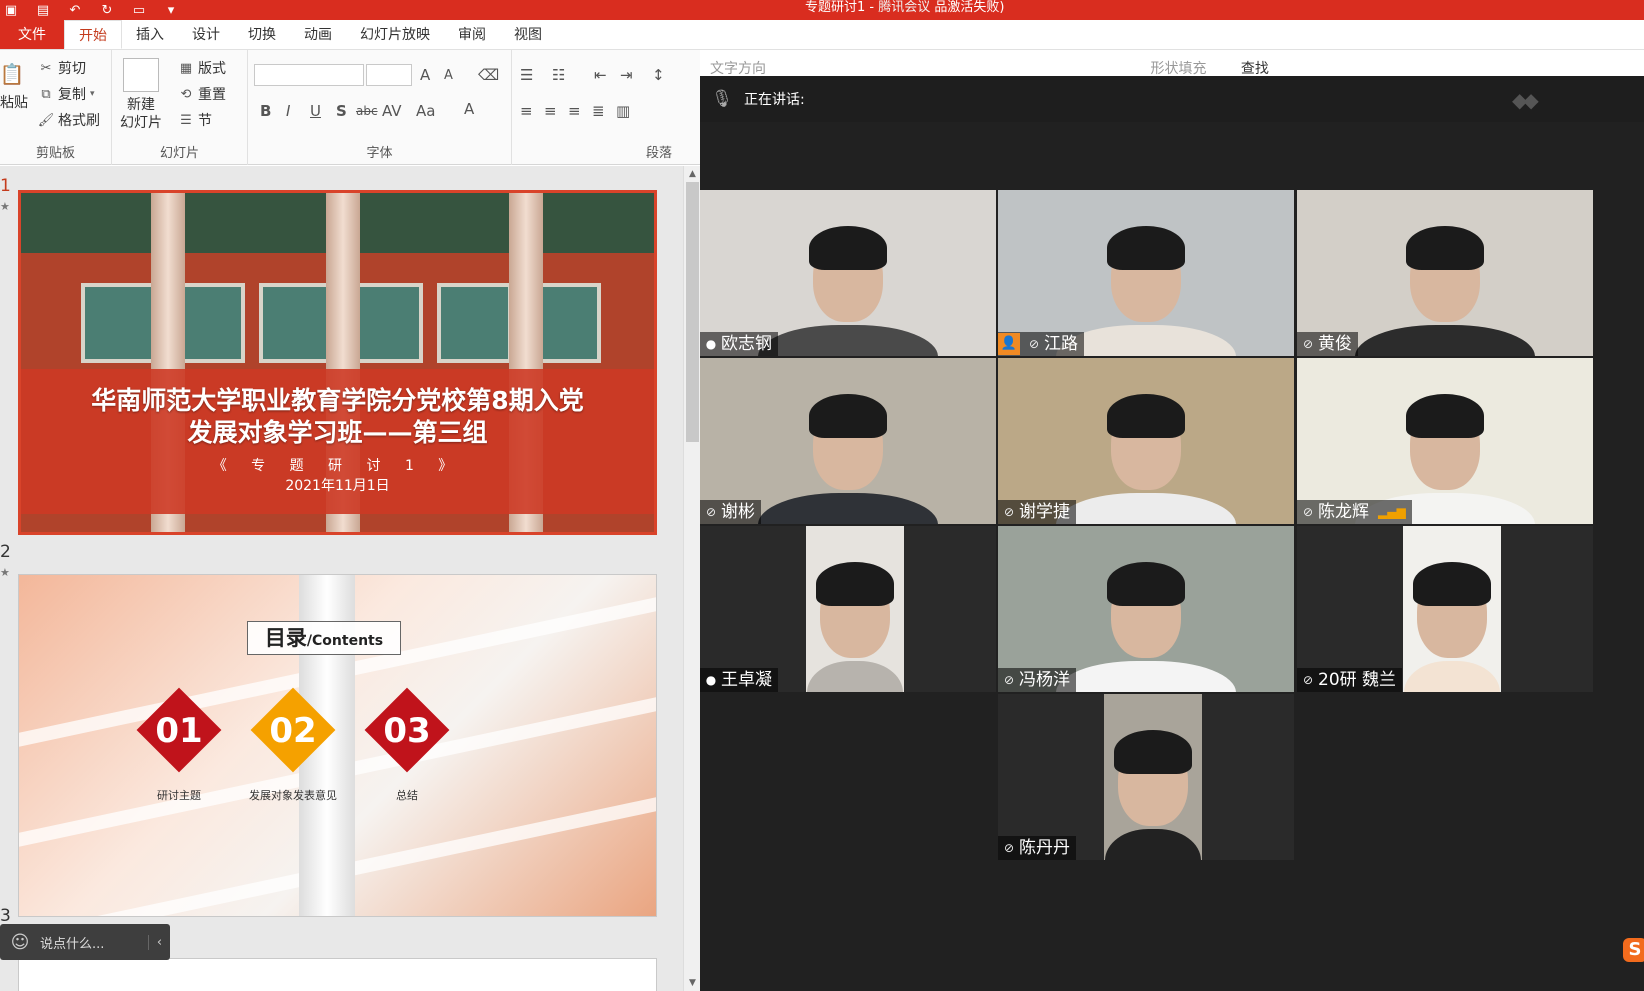 This screenshot has width=1644, height=991. What do you see at coordinates (262, 34) in the screenshot?
I see `ribbon-tab: 切换` at bounding box center [262, 34].